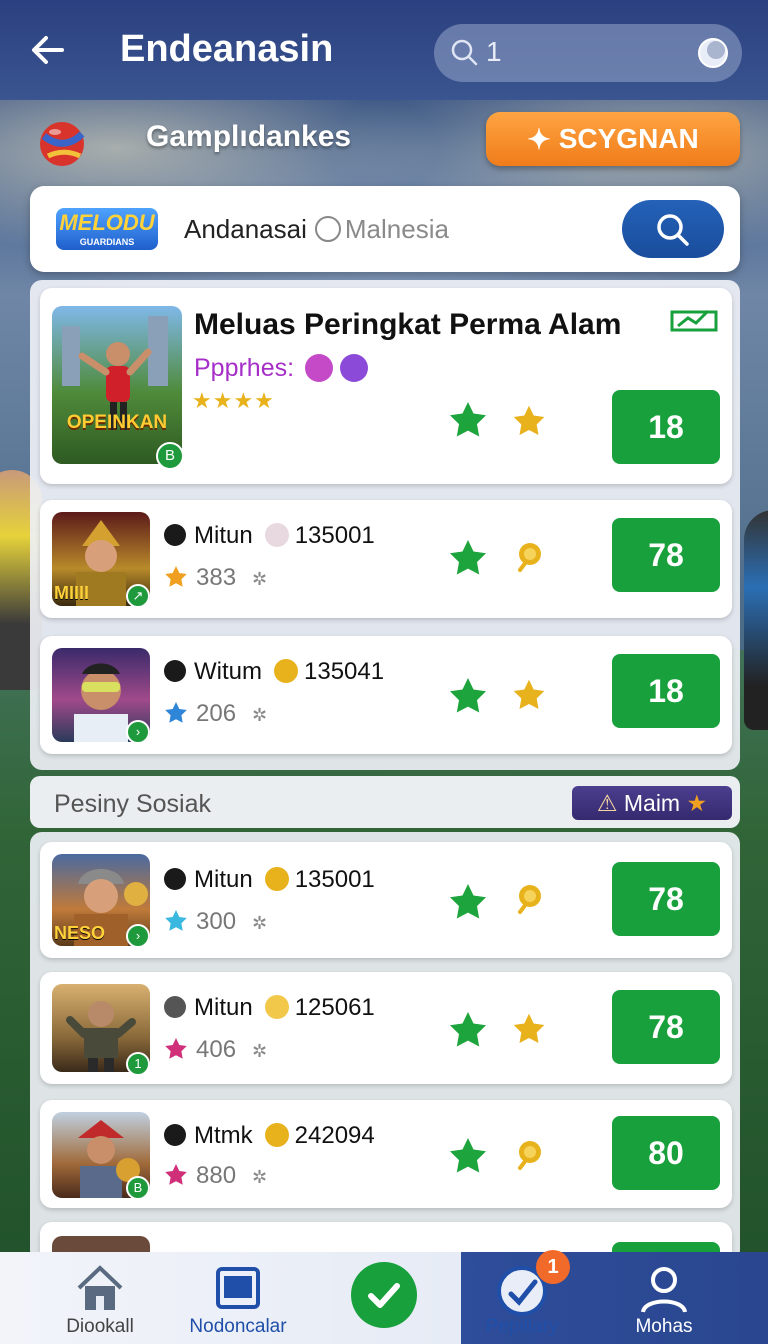 Image resolution: width=768 pixels, height=1344 pixels. What do you see at coordinates (522, 1326) in the screenshot?
I see `nav-label: Pepillary` at bounding box center [522, 1326].